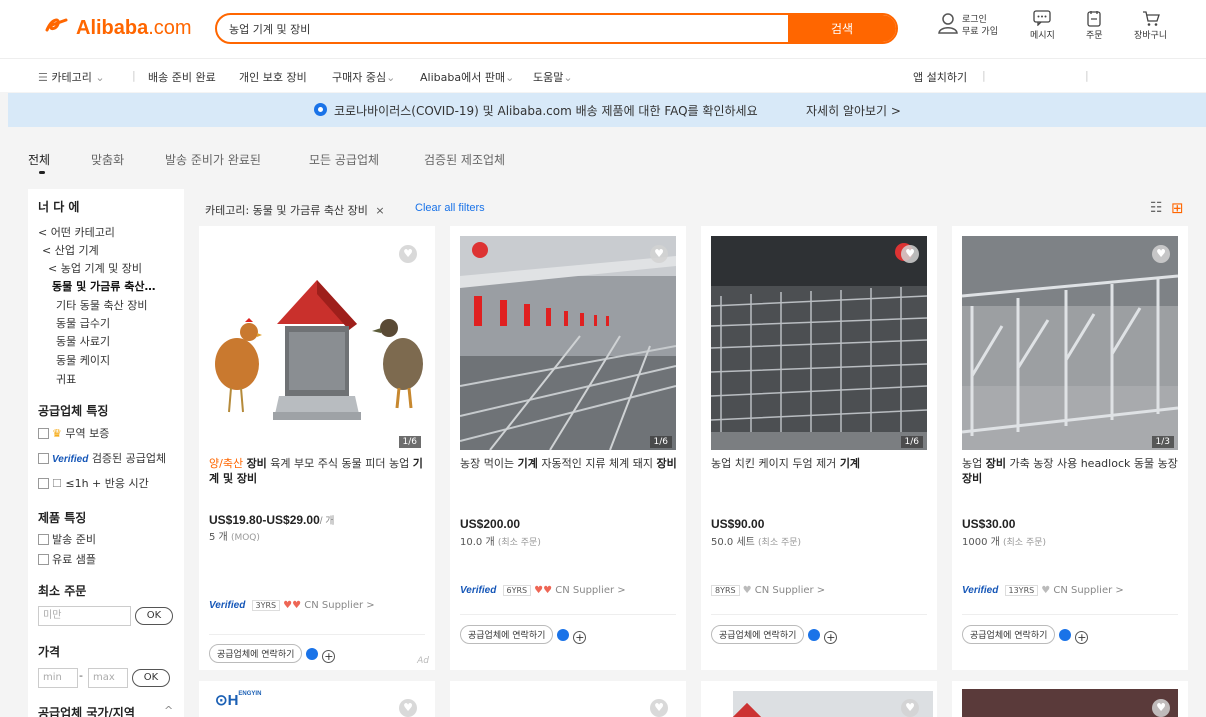 This screenshot has height=717, width=1206. What do you see at coordinates (1043, 590) in the screenshot?
I see `supplier-info: Verified 13YRS ♥ CN Supplier >` at bounding box center [1043, 590].